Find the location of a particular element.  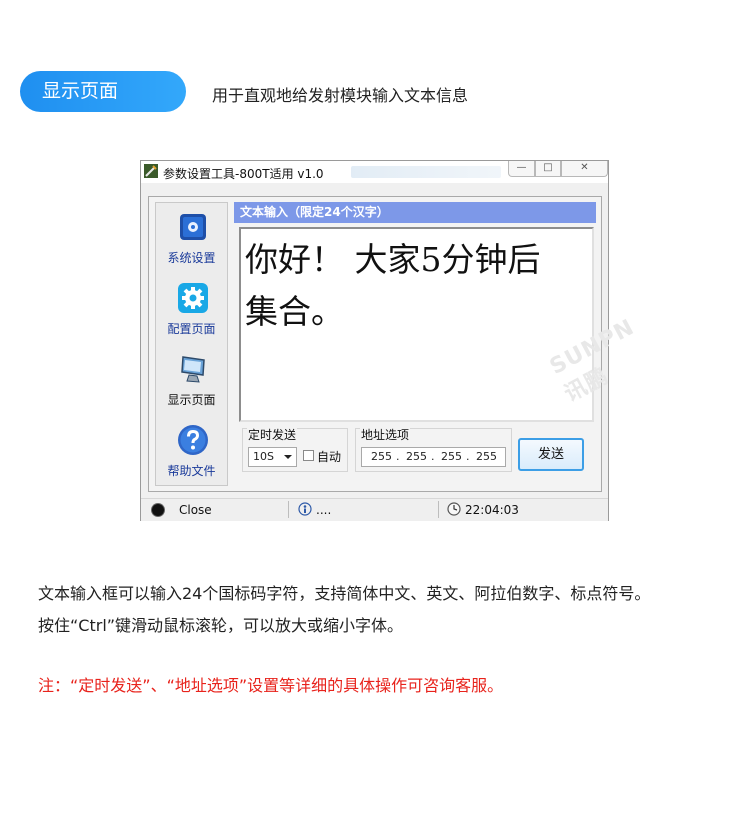

description-line-2: 按住“Ctrl”键滑动鼠标滚轮，可以放大或缩小字体。 is located at coordinates (221, 625).